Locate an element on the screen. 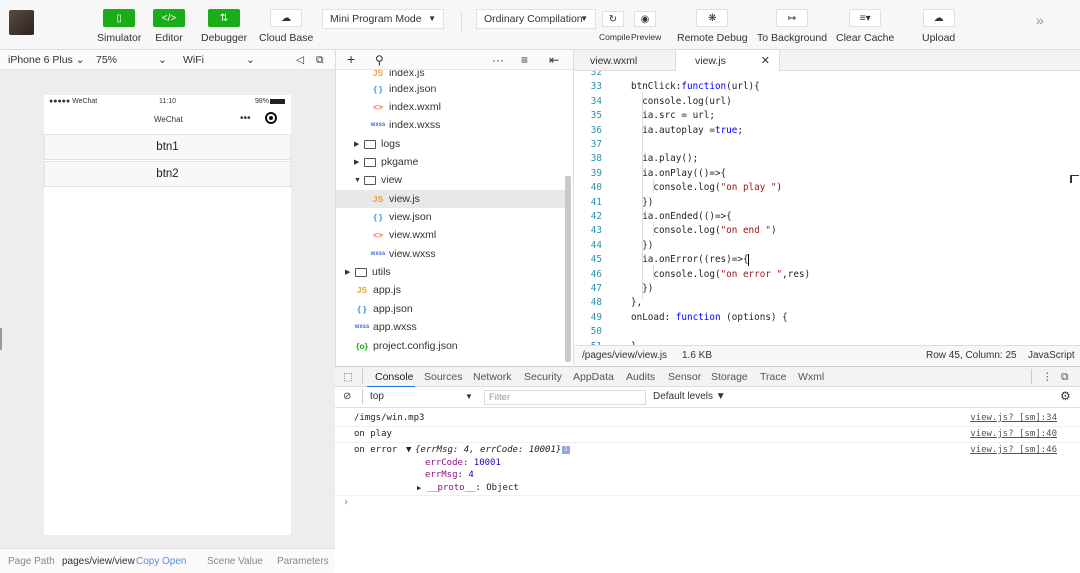  add-icon: + is located at coordinates (351, 59).